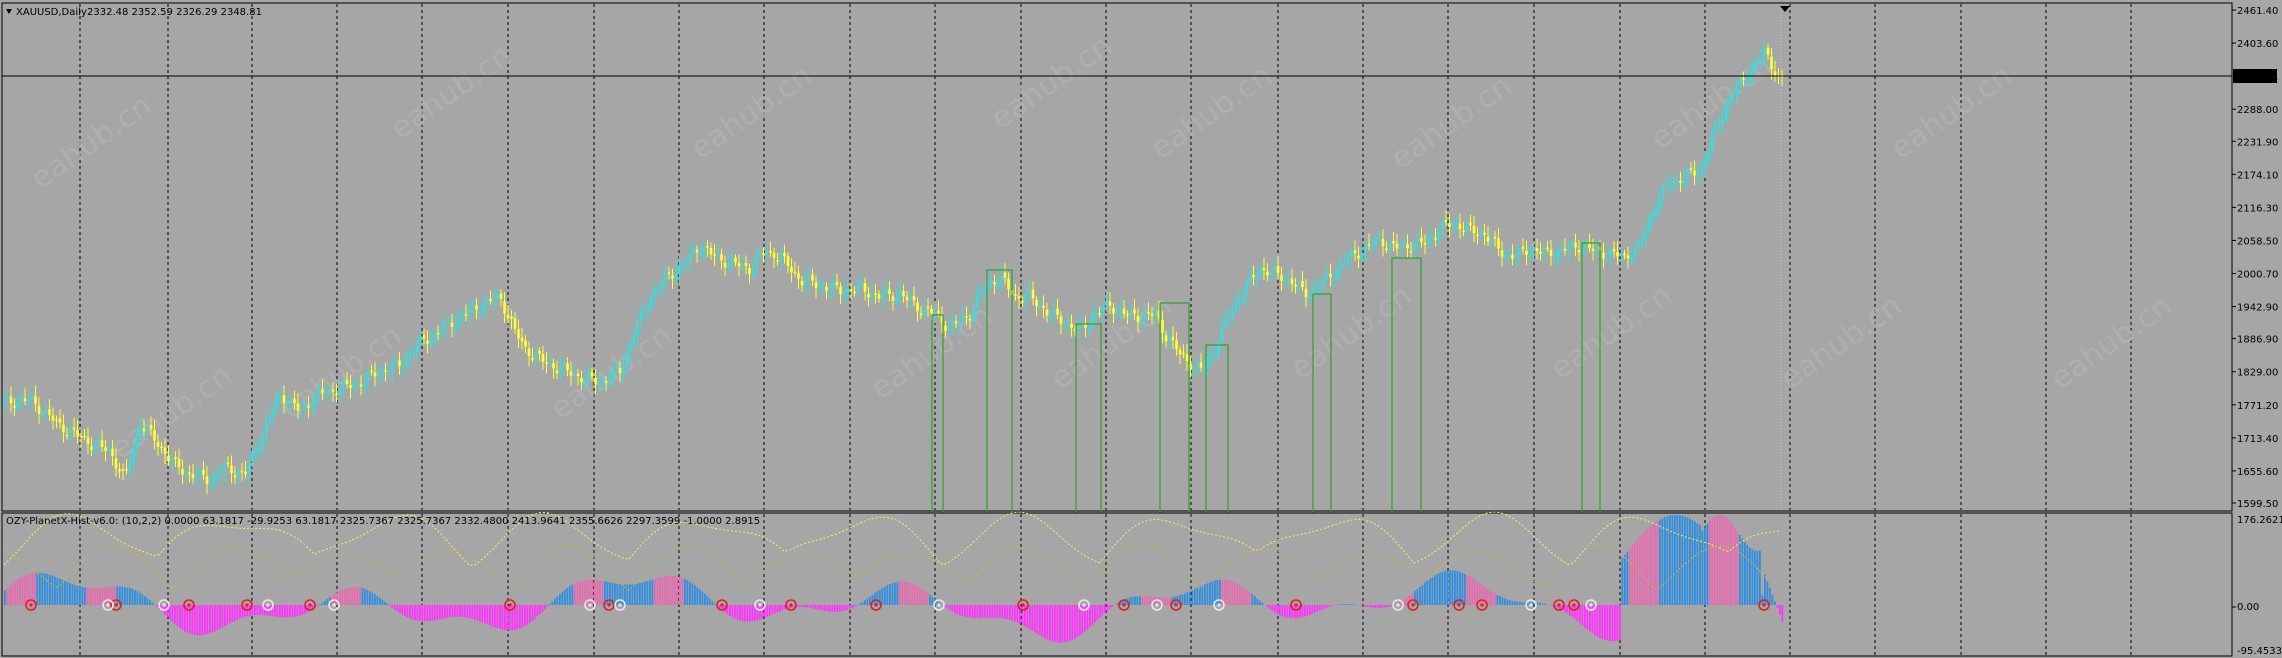 The image size is (2282, 658). I want to click on sell-arrow-dot, so click(1559, 605).